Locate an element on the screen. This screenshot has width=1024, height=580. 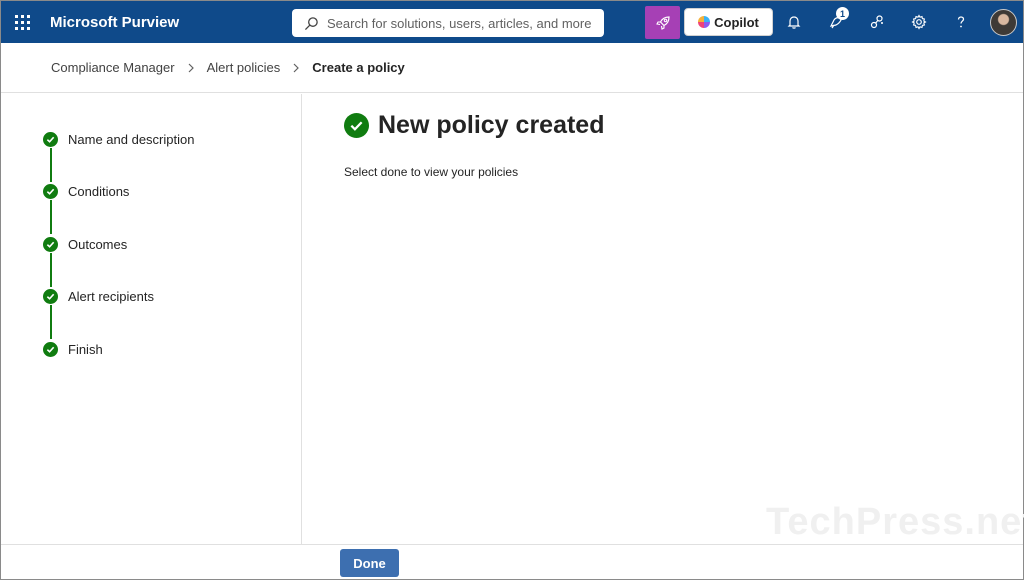
rocket-button is located at coordinates (662, 22).